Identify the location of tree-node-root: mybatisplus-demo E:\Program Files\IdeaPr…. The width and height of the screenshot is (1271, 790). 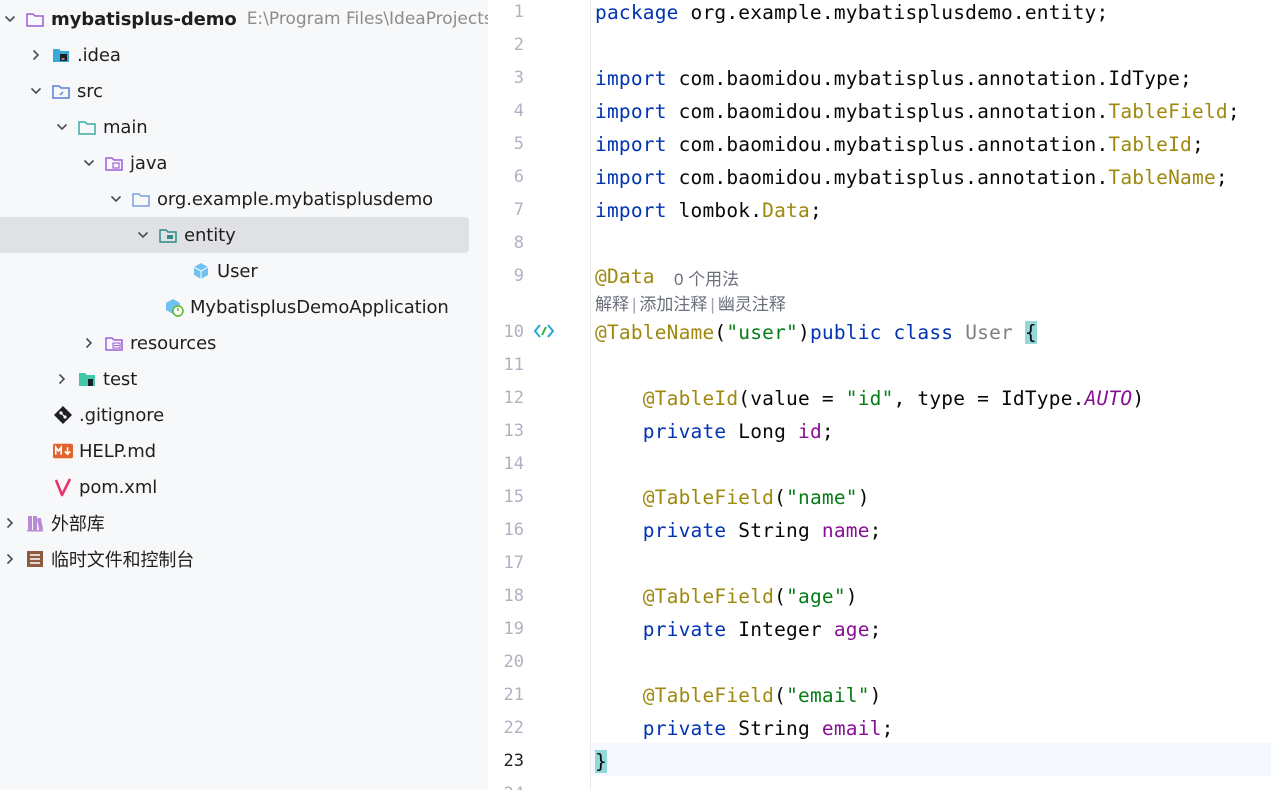
(244, 19).